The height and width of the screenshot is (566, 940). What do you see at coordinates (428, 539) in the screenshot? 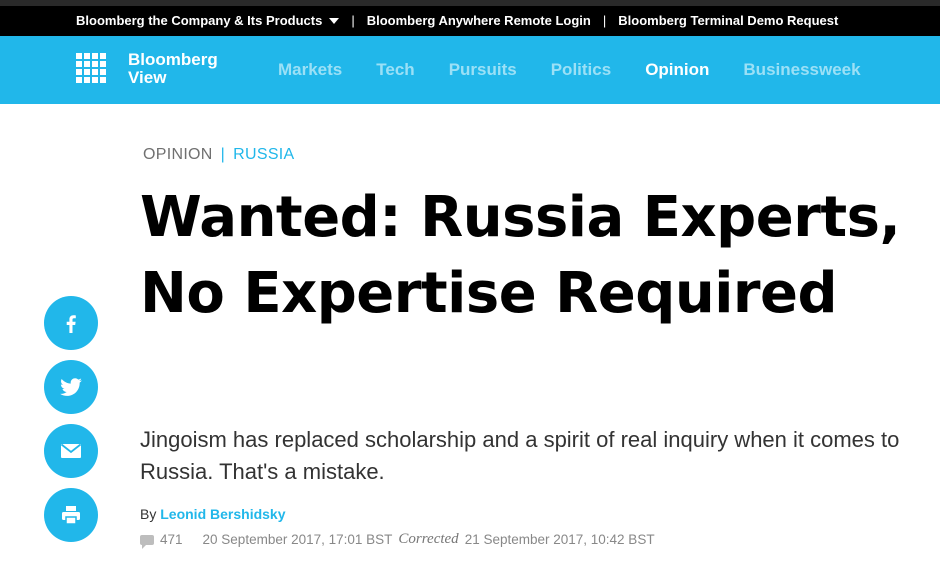
I see `corrected-label: Corrected` at bounding box center [428, 539].